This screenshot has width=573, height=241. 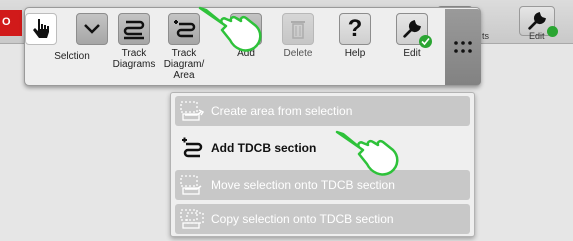 I want to click on create-area-icon, so click(x=193, y=111).